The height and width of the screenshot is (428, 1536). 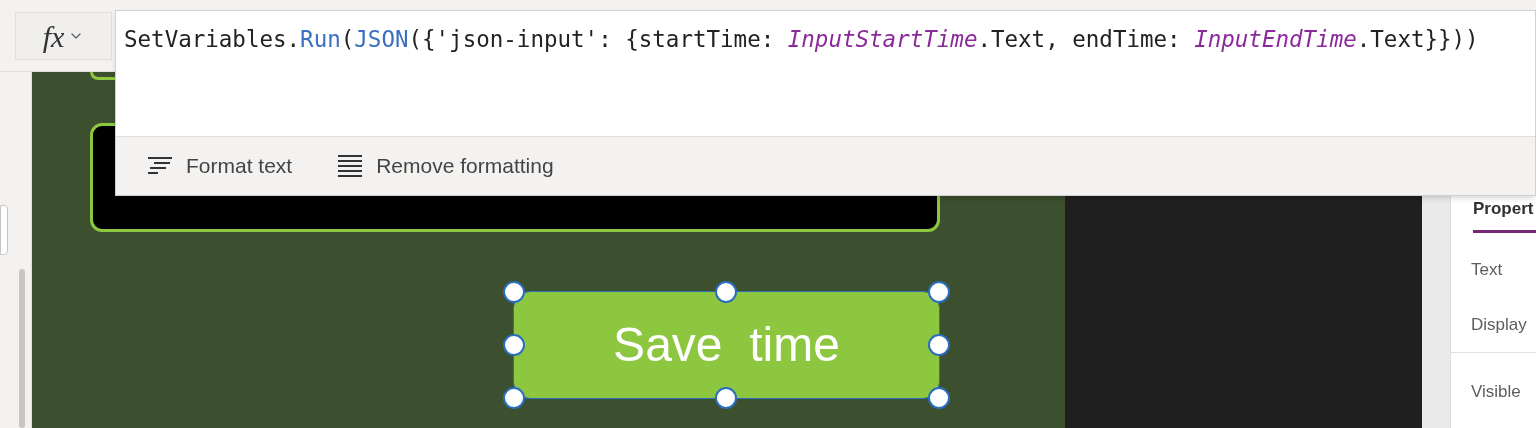 I want to click on input-field, so click(x=4, y=230).